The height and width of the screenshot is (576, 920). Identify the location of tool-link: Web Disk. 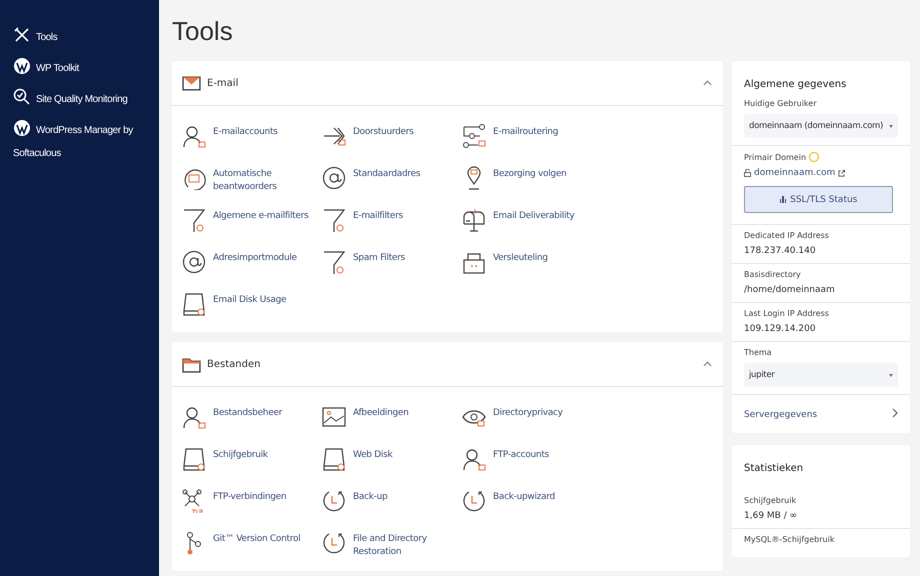
(372, 454).